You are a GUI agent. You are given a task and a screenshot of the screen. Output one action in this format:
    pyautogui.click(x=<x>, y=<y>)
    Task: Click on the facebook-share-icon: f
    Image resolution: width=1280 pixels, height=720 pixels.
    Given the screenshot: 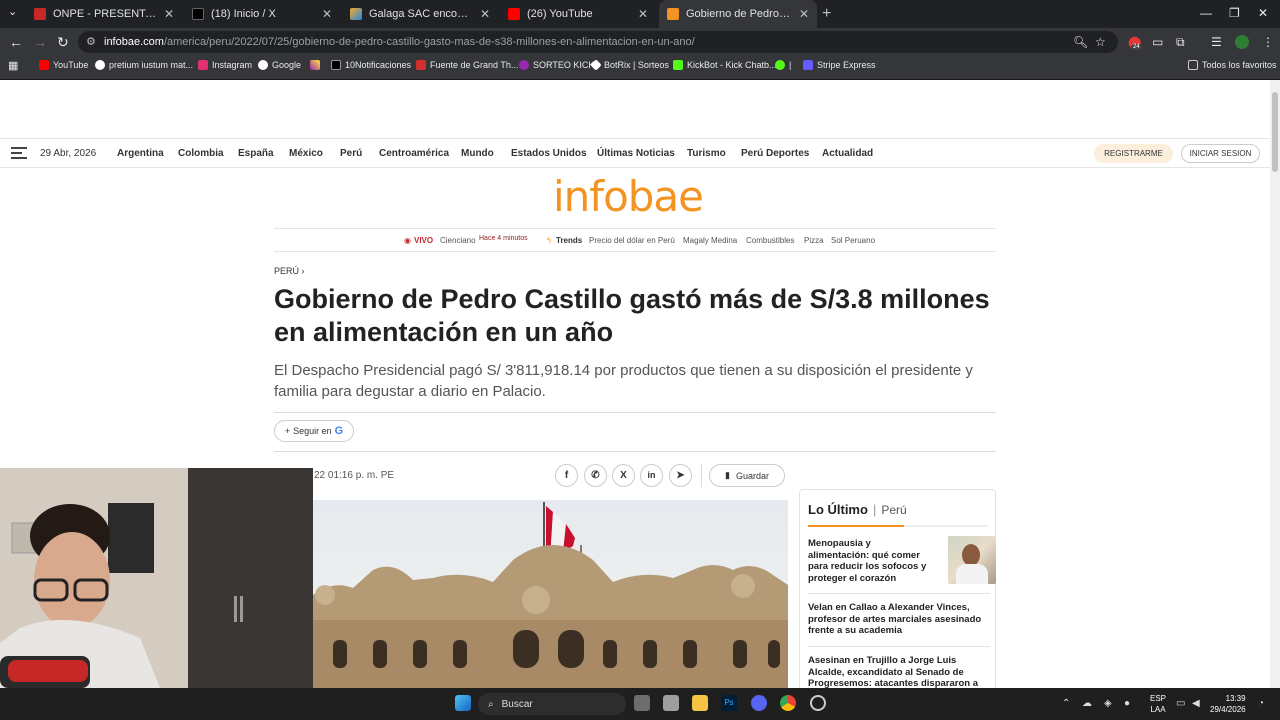 What is the action you would take?
    pyautogui.click(x=566, y=475)
    